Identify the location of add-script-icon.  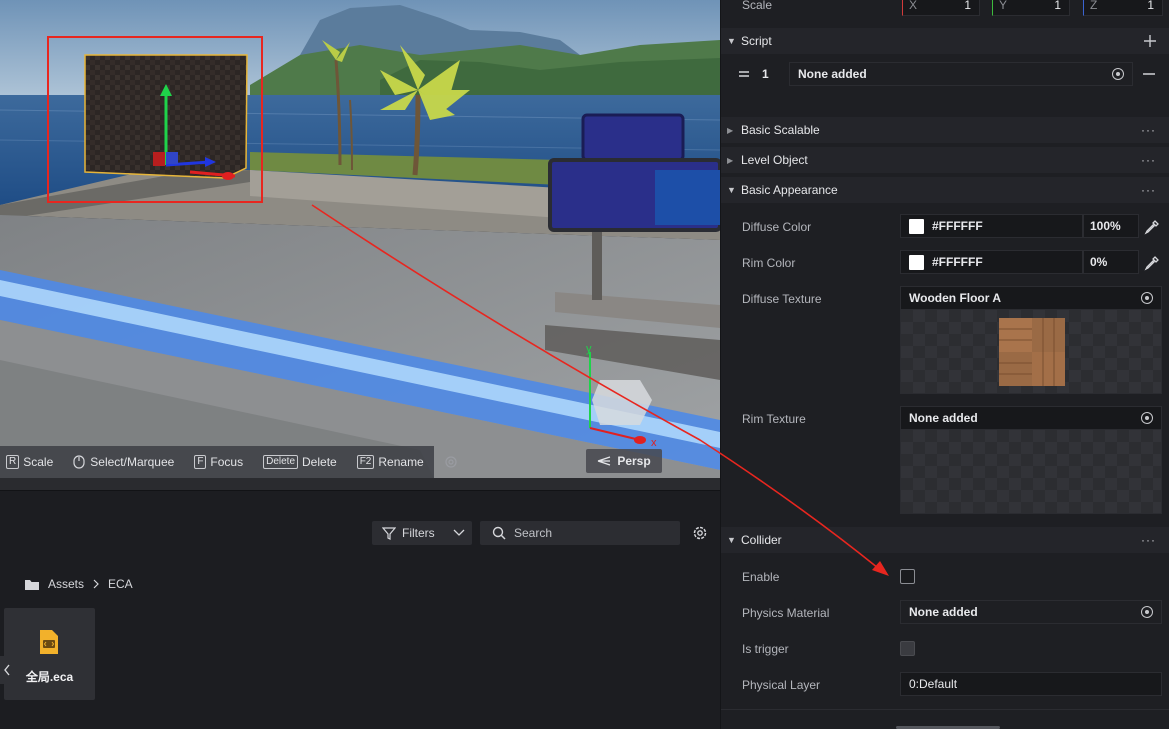
(1150, 41).